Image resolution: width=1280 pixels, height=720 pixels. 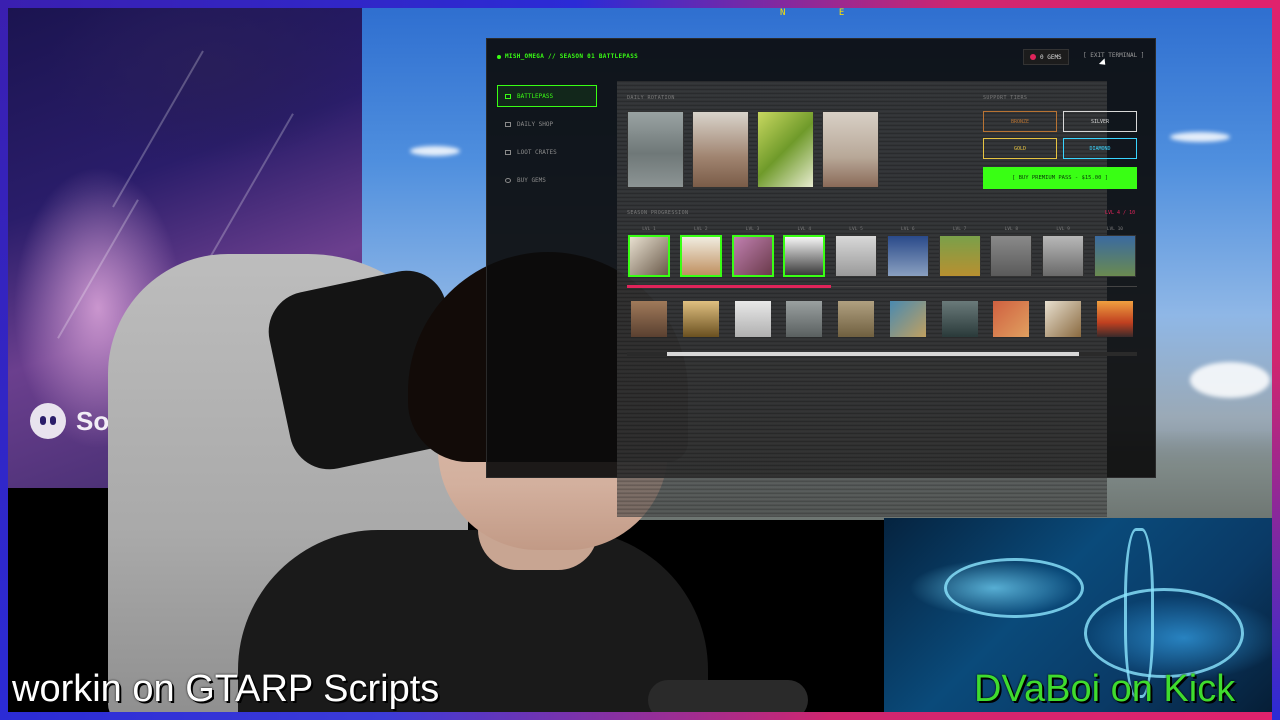 I want to click on microphone, so click(x=728, y=696).